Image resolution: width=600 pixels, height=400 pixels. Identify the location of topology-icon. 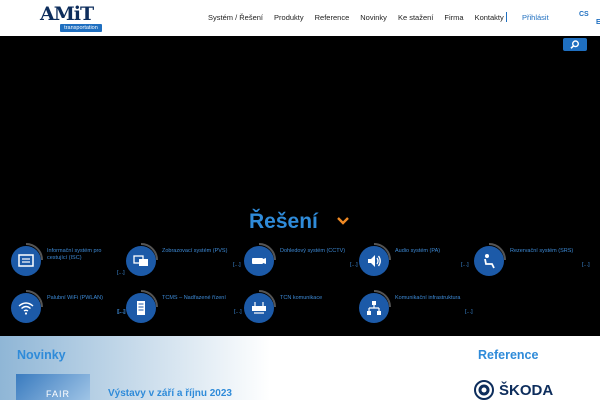
(374, 308).